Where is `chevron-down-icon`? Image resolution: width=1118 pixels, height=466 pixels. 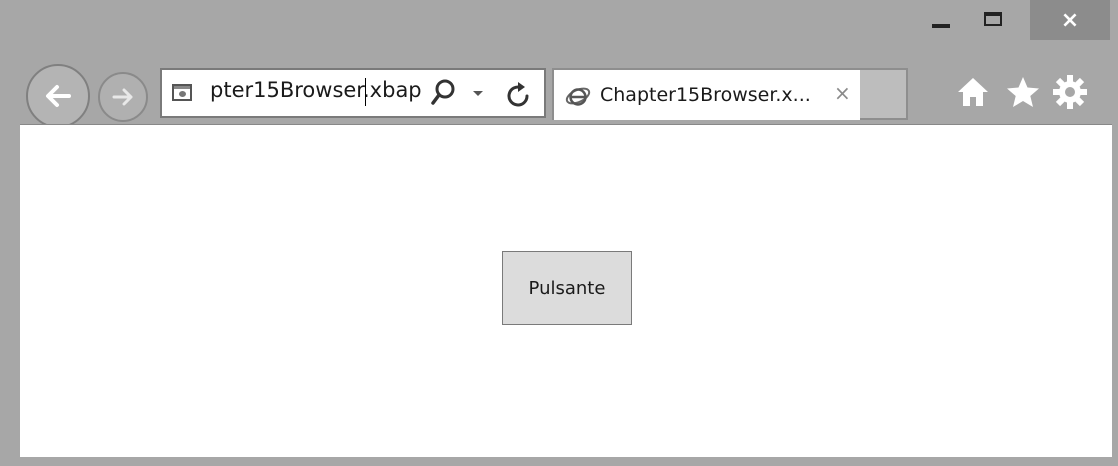
chevron-down-icon is located at coordinates (478, 94).